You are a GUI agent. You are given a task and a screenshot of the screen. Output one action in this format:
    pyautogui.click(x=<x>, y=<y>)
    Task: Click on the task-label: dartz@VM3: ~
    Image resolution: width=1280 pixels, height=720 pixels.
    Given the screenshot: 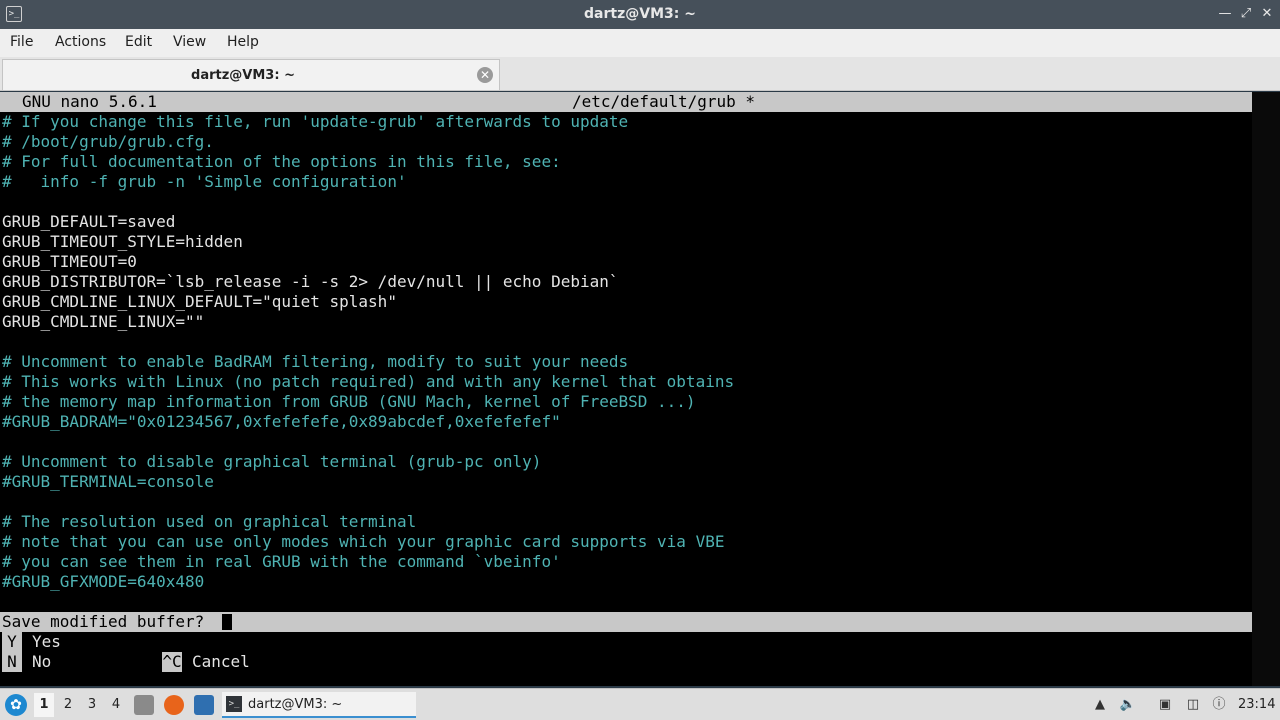 What is the action you would take?
    pyautogui.click(x=295, y=704)
    